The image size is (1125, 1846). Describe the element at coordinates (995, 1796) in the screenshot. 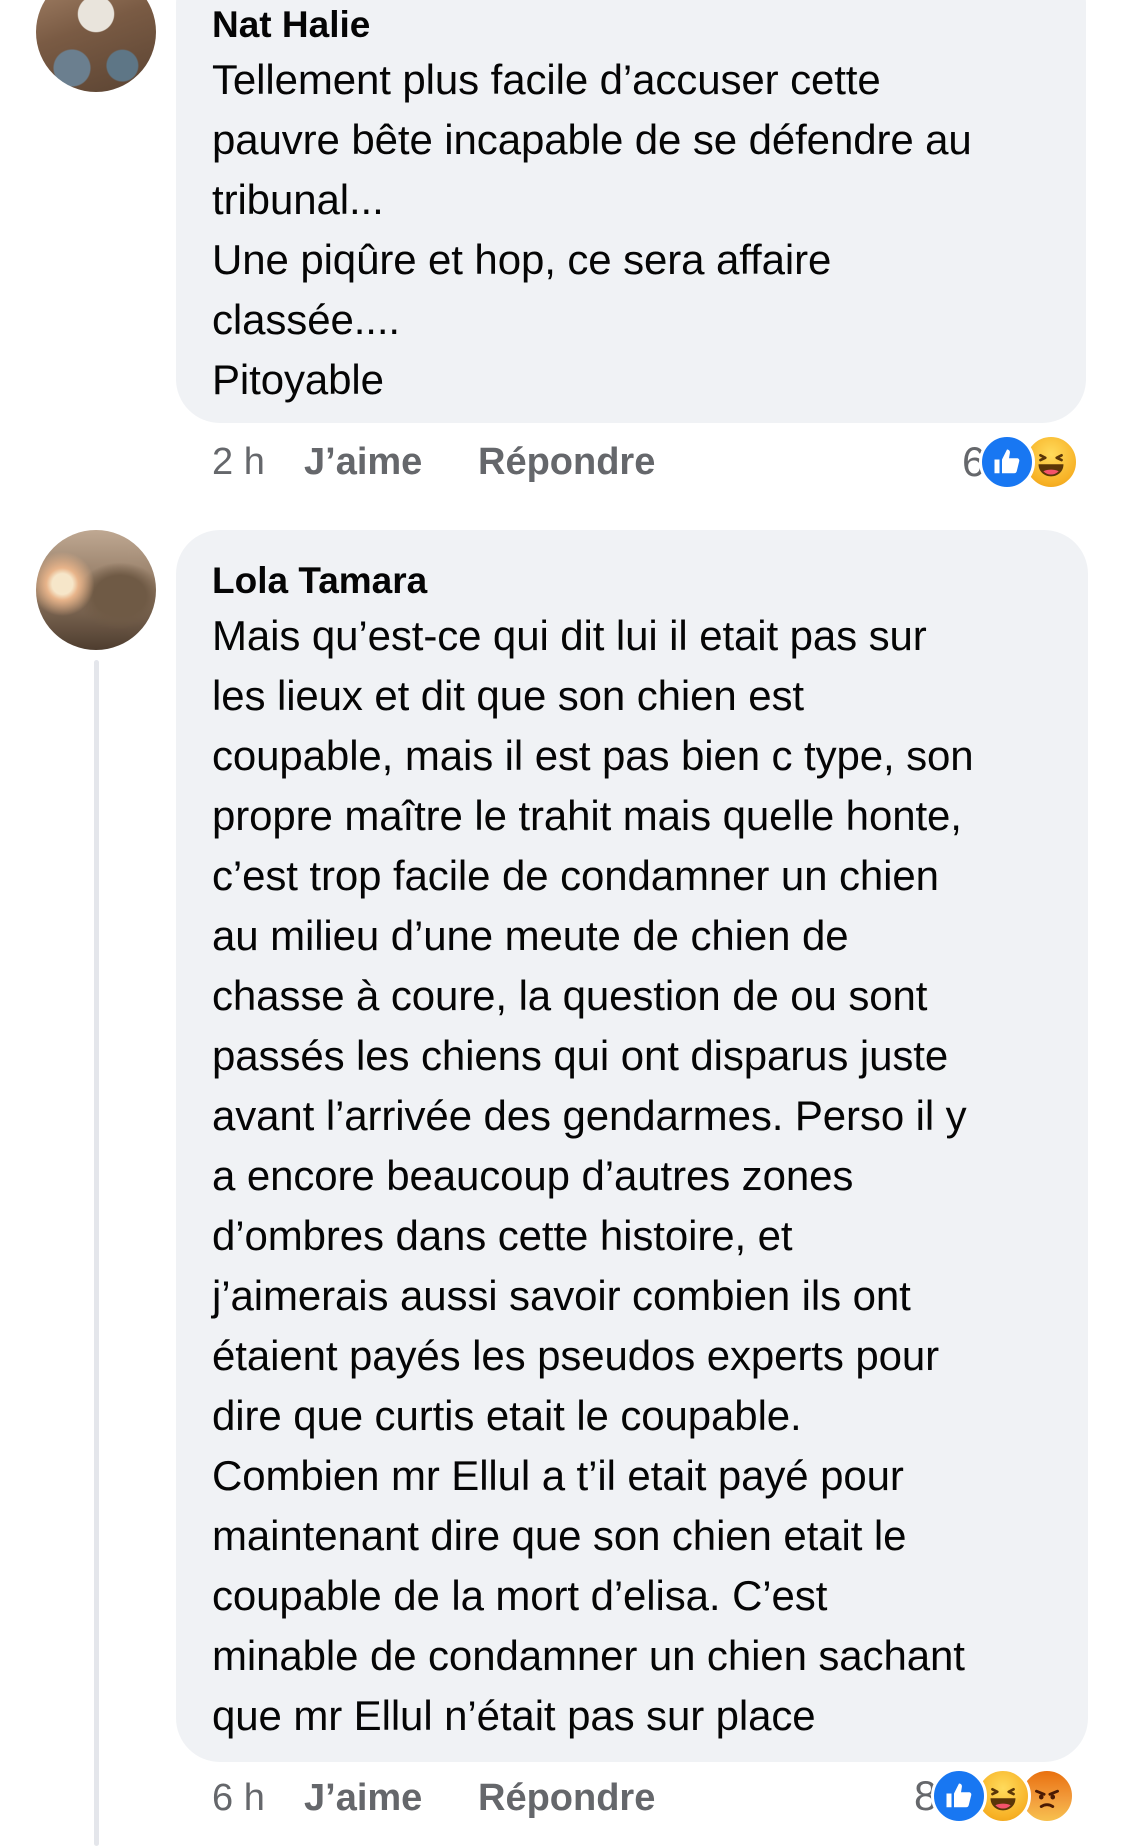

I see `reaction-summary: 8` at that location.